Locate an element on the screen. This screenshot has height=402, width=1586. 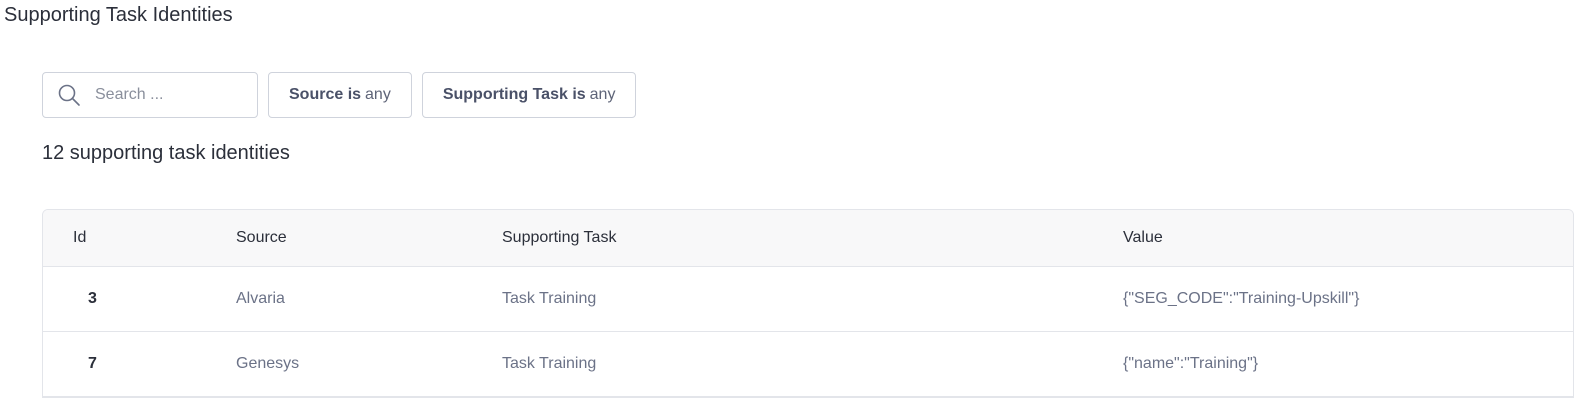
row-id: 3 is located at coordinates (92, 298).